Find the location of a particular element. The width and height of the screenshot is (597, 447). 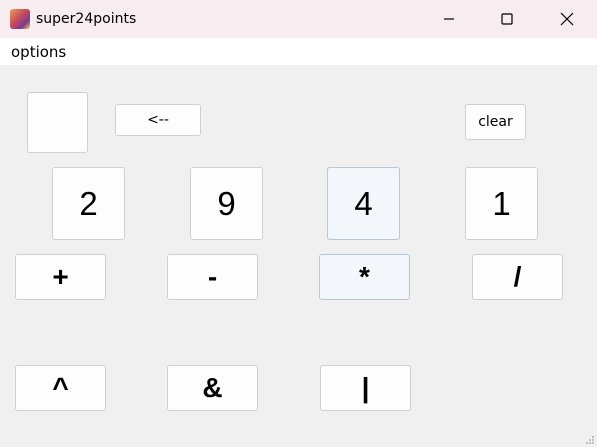

maximize-icon is located at coordinates (507, 19).